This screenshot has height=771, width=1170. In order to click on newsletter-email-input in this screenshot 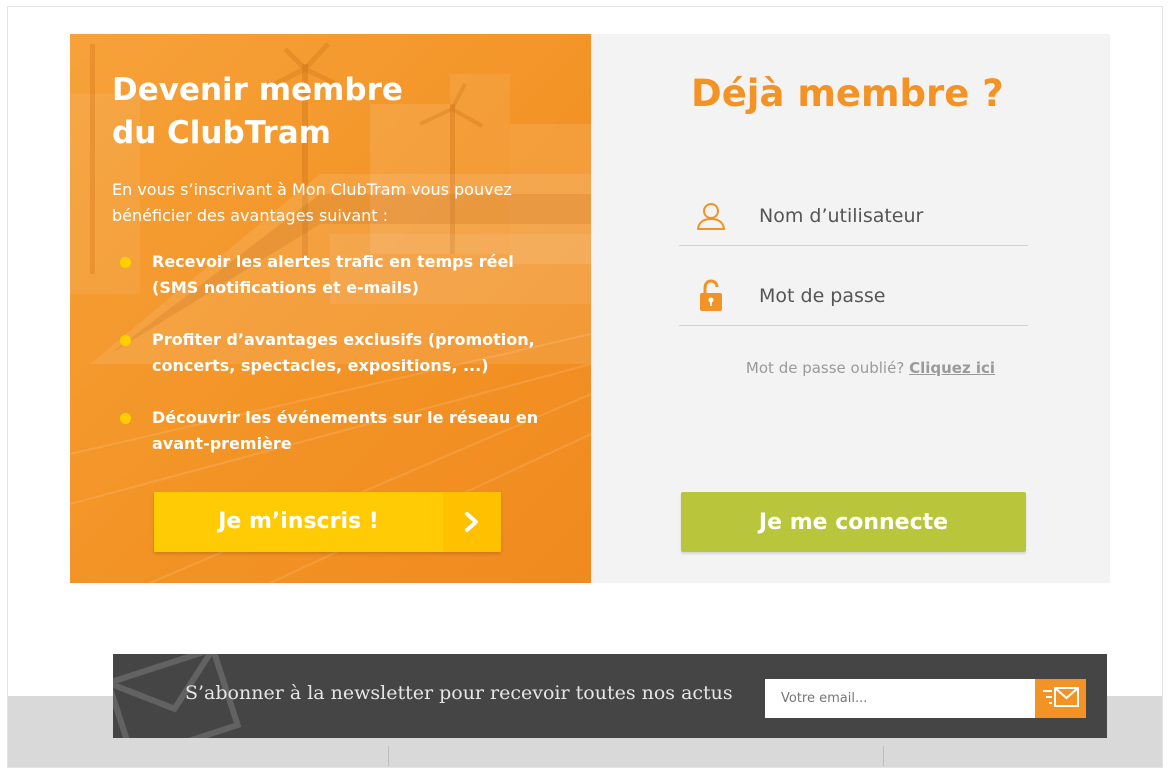, I will do `click(900, 698)`.